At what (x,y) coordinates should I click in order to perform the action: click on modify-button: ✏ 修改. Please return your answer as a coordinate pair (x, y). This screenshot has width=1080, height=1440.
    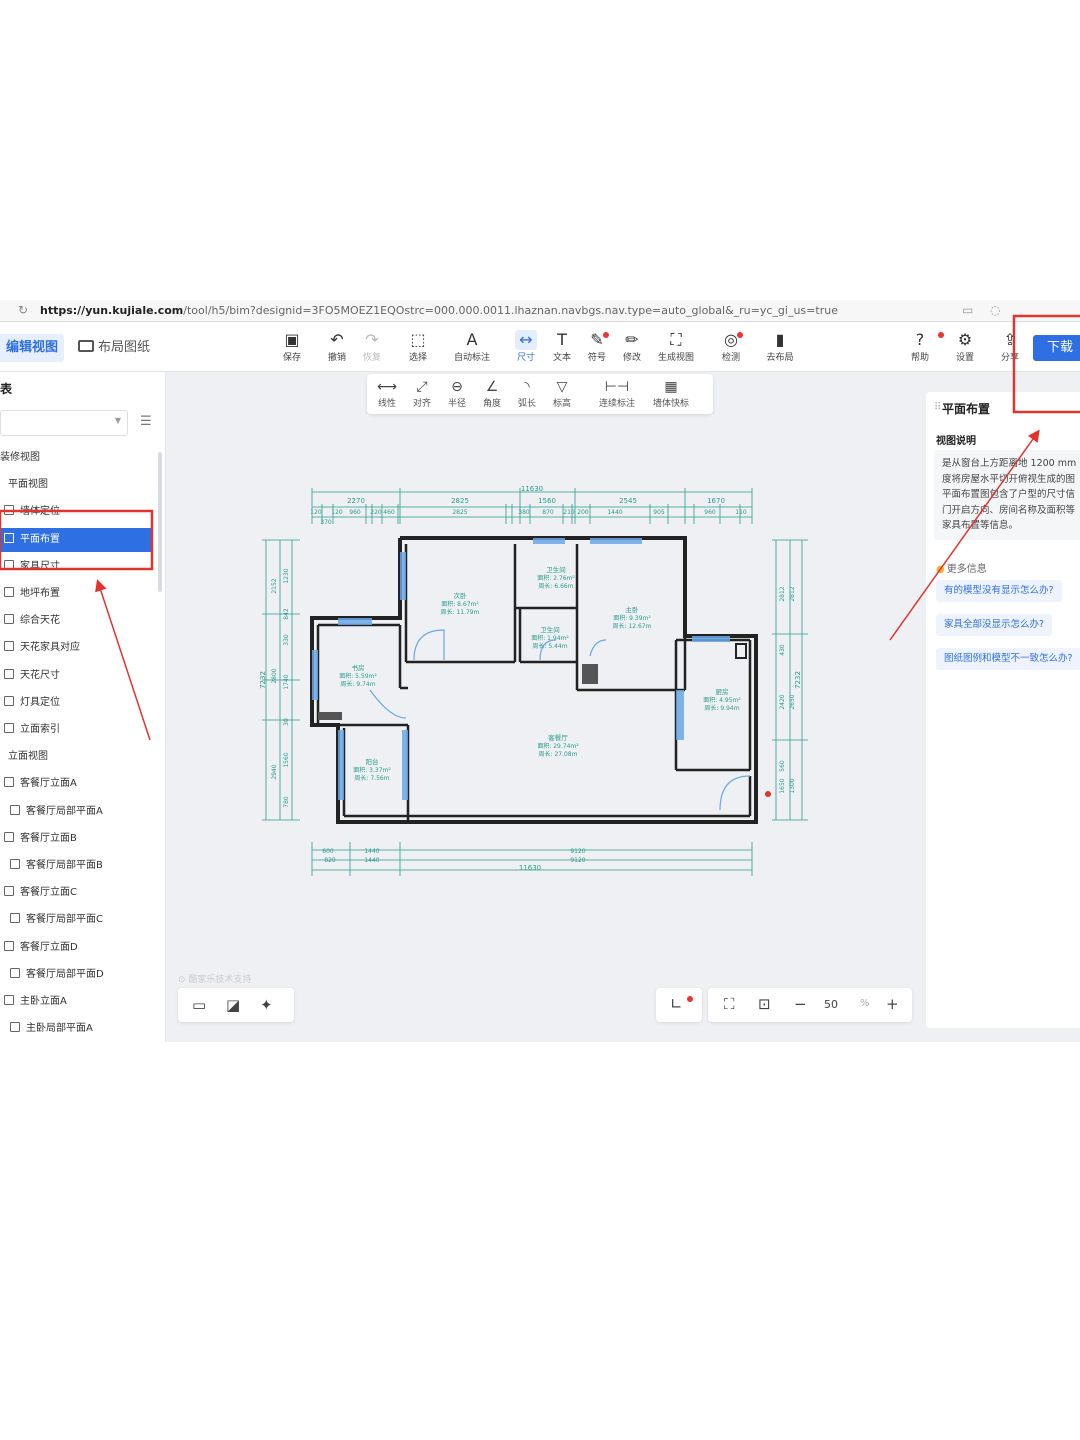
    Looking at the image, I should click on (632, 346).